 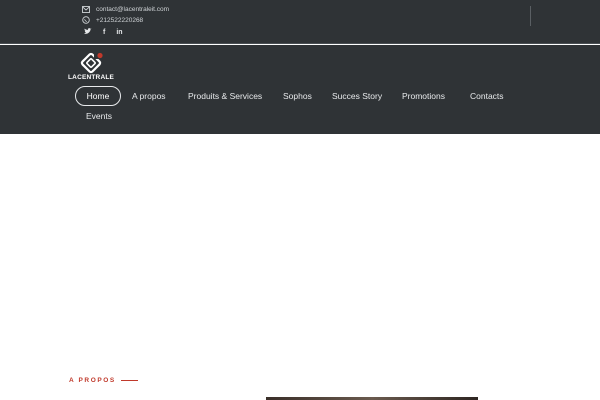 What do you see at coordinates (99, 116) in the screenshot?
I see `nav-events: Events` at bounding box center [99, 116].